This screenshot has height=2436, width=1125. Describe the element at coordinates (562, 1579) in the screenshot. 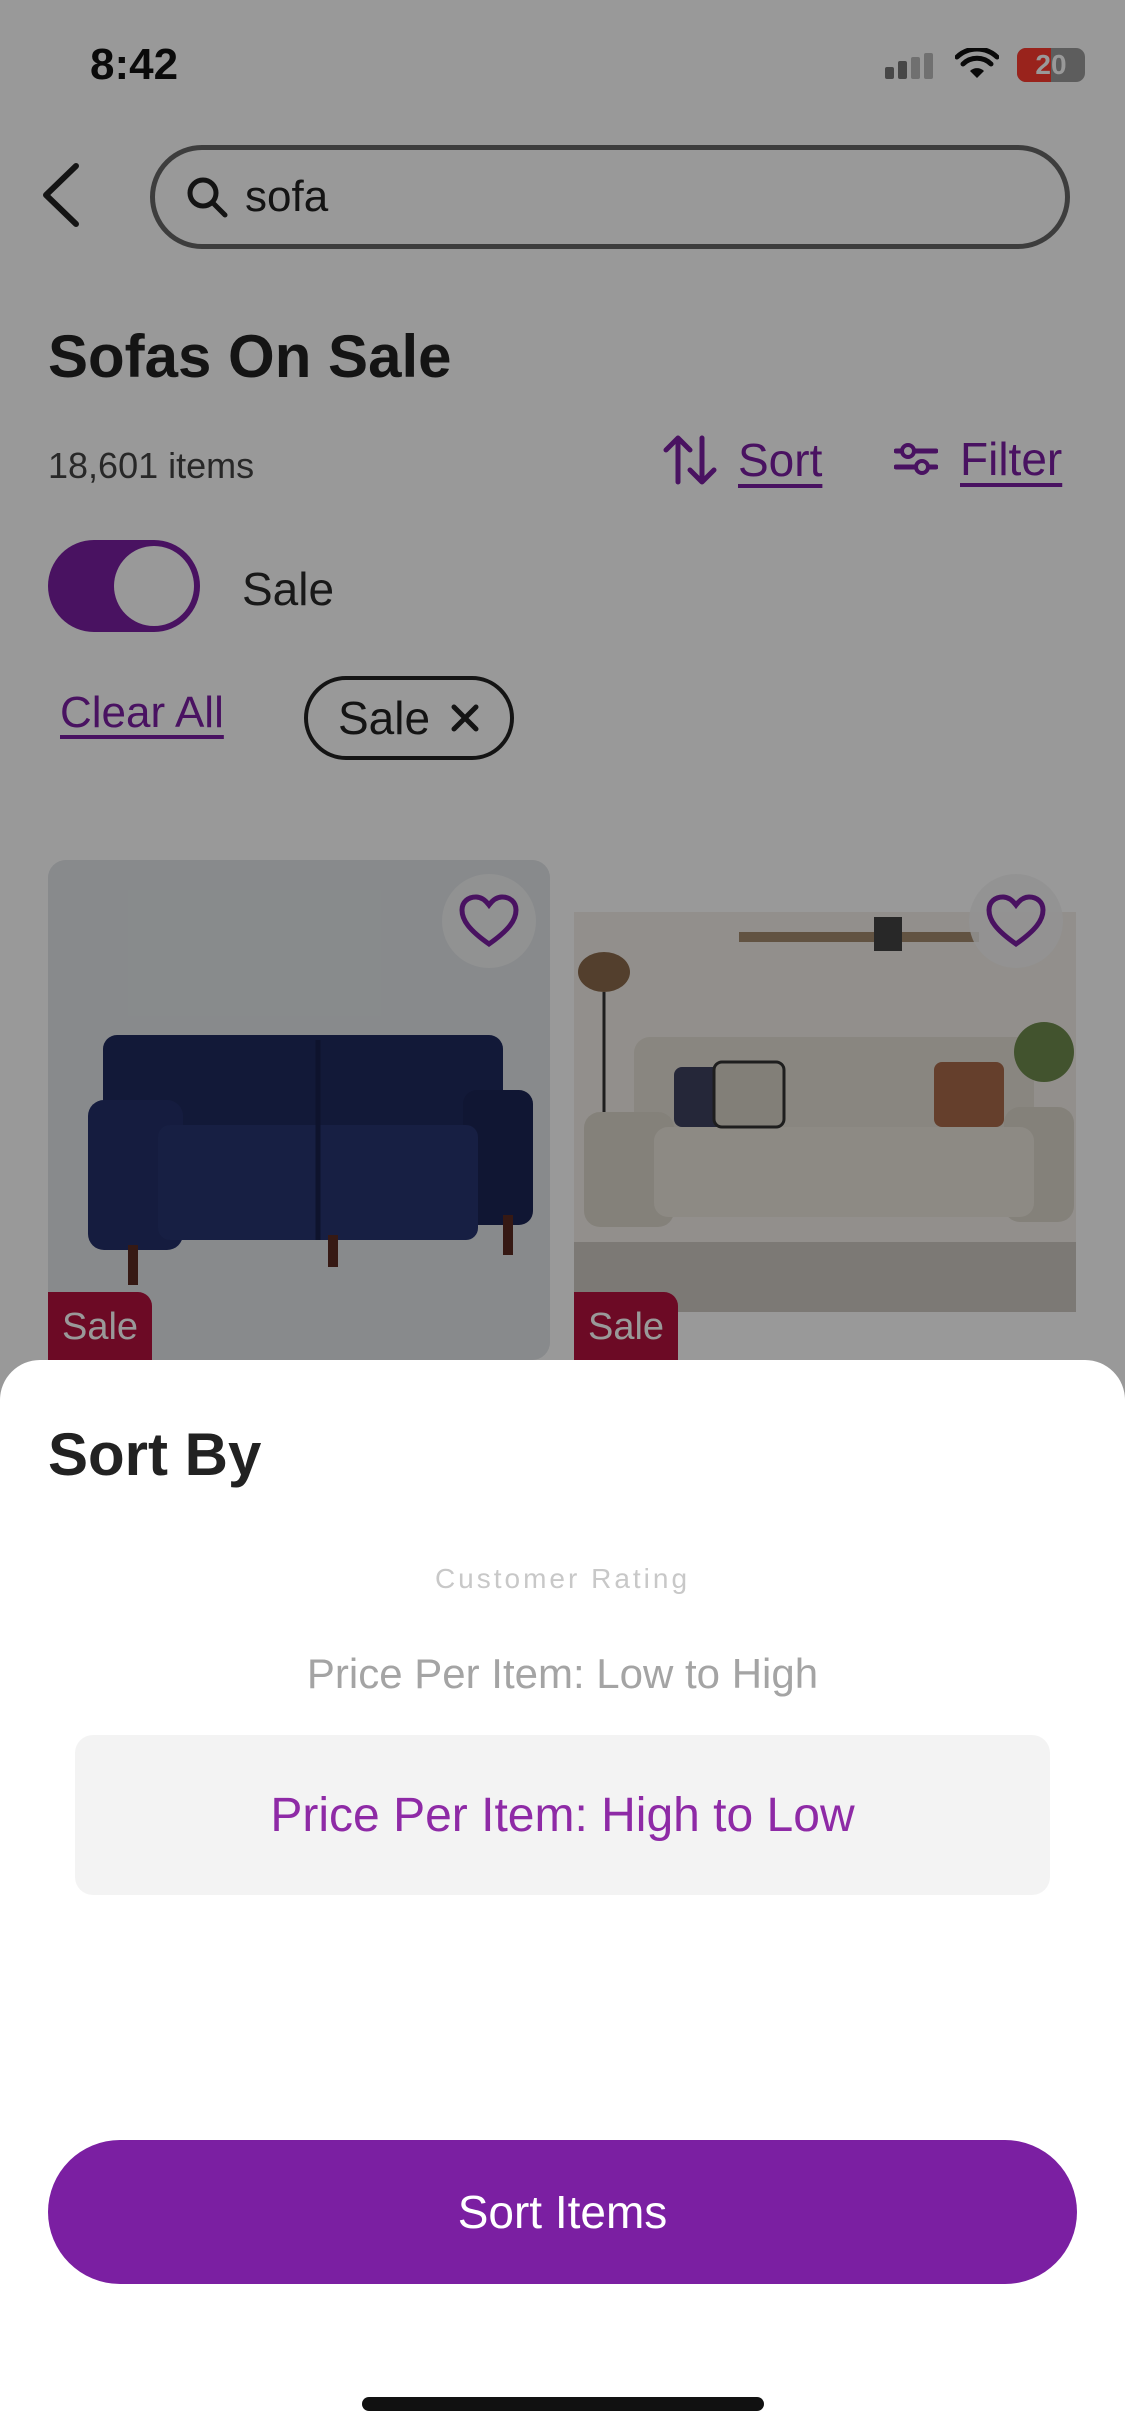

I see `sort-option: Customer Rating` at that location.